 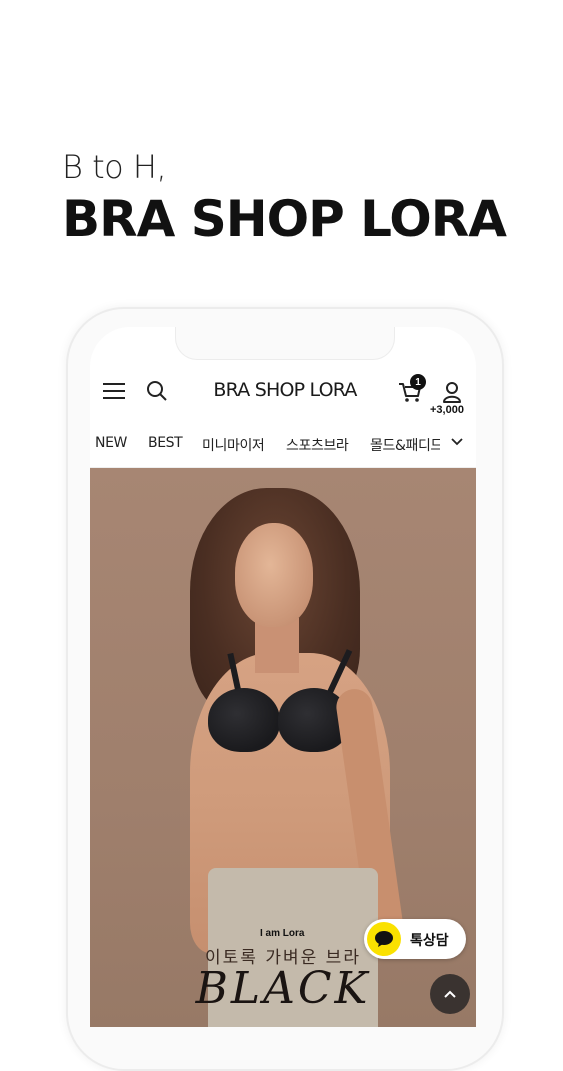 What do you see at coordinates (157, 391) in the screenshot?
I see `search-icon` at bounding box center [157, 391].